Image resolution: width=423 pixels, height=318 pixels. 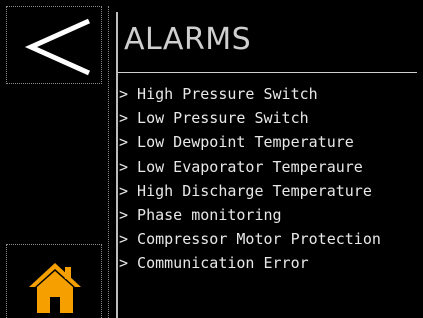 What do you see at coordinates (250, 94) in the screenshot?
I see `alarm-item-high-pressure-switch: > High Pressure Switch` at bounding box center [250, 94].